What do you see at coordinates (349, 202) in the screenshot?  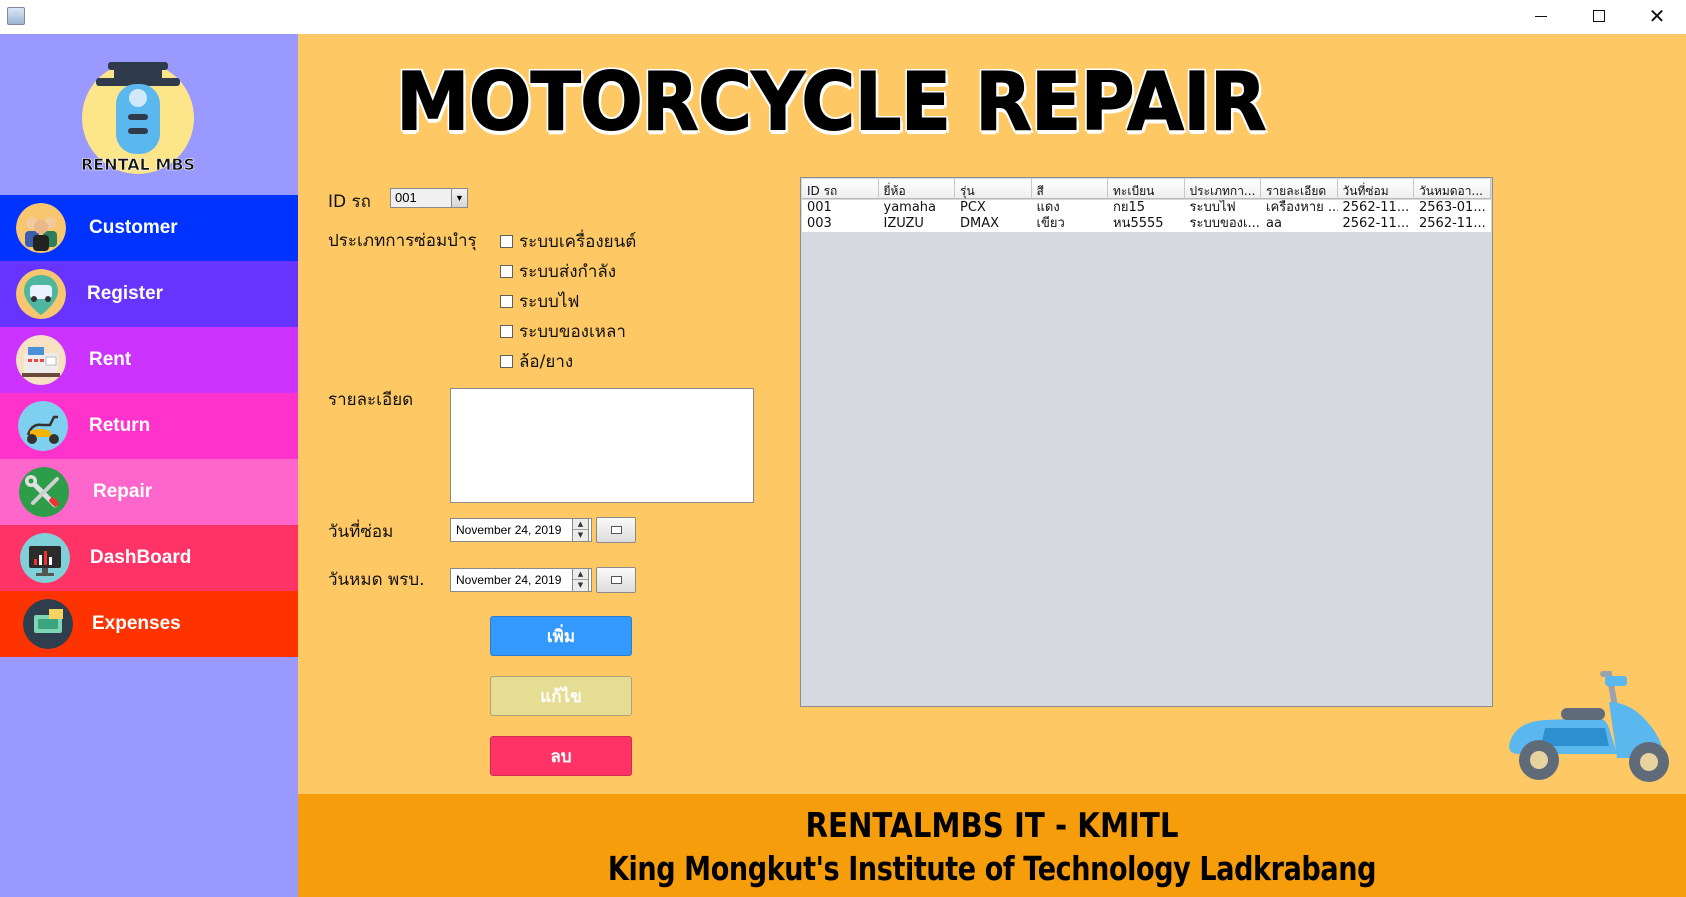 I see `id-label: ID รถ` at bounding box center [349, 202].